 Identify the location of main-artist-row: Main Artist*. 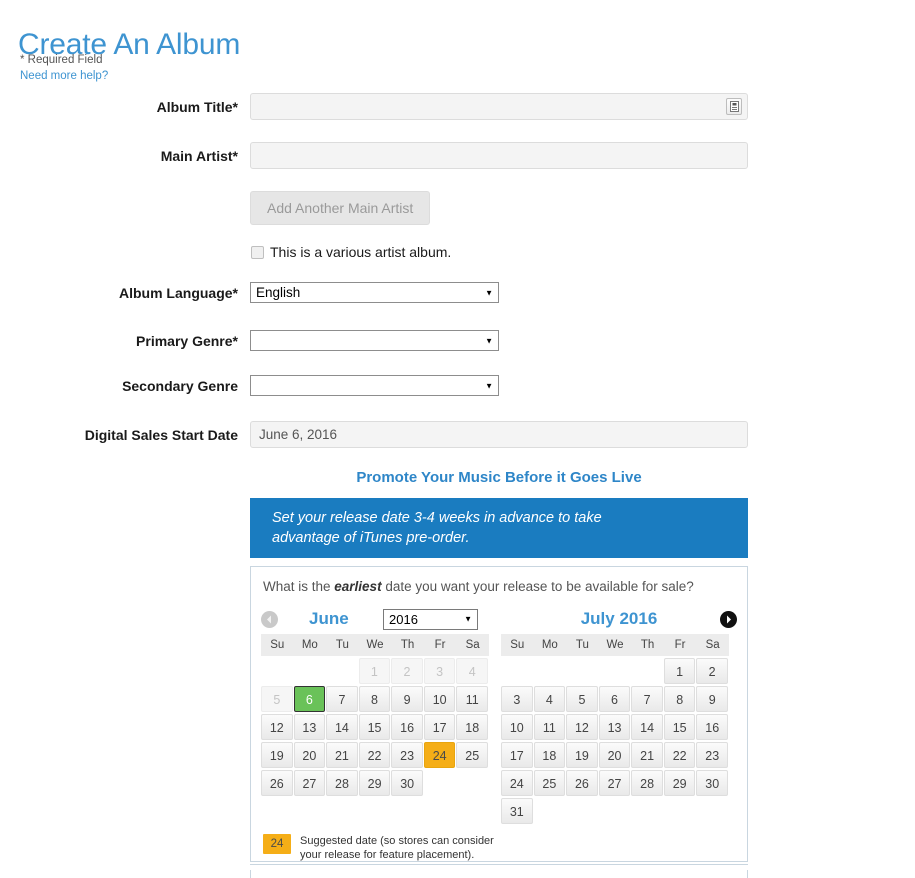
(375, 155).